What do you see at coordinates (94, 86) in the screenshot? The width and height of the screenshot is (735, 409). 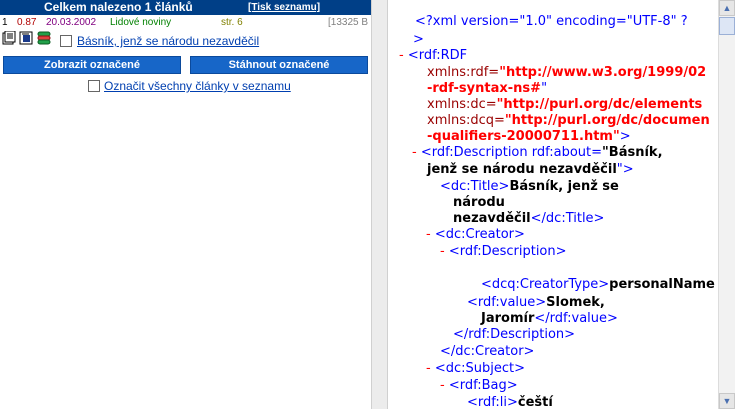 I see `select-all-checkbox` at bounding box center [94, 86].